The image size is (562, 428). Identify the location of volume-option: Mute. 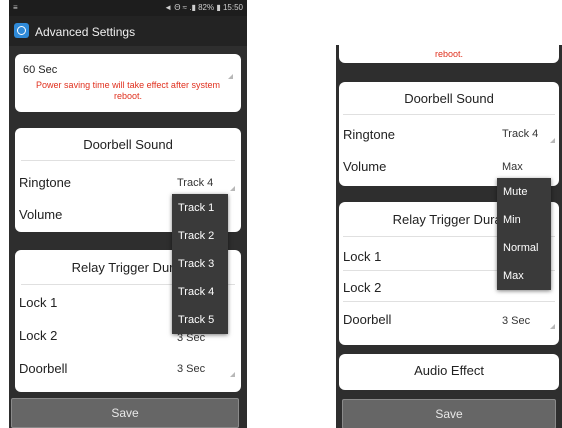
(524, 192).